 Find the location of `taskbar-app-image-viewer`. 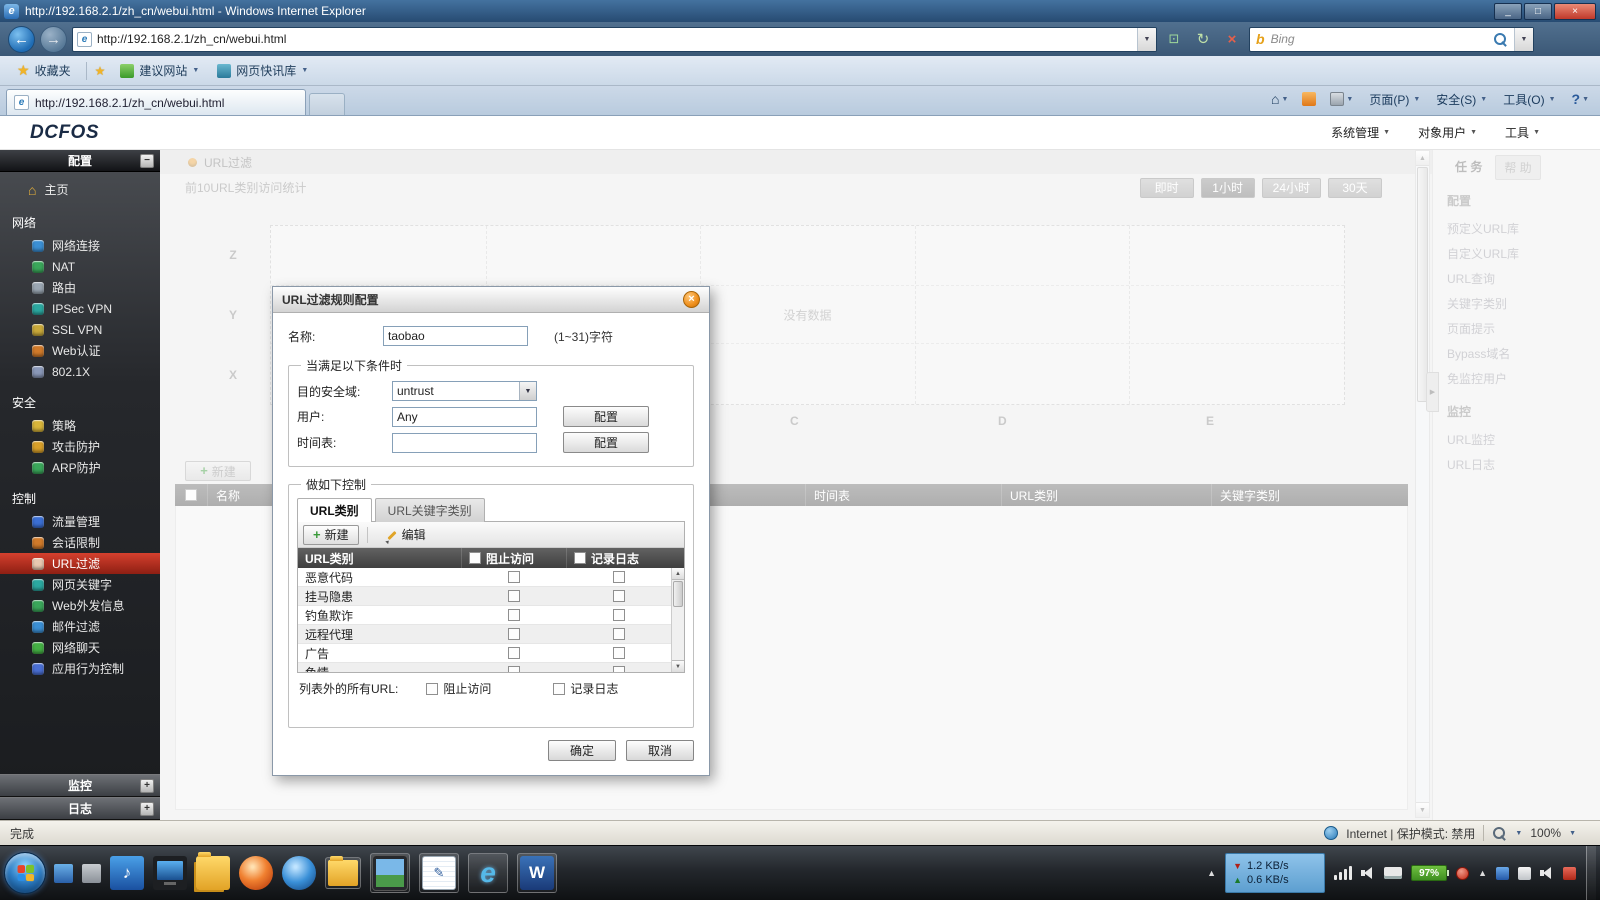

taskbar-app-image-viewer is located at coordinates (390, 873).